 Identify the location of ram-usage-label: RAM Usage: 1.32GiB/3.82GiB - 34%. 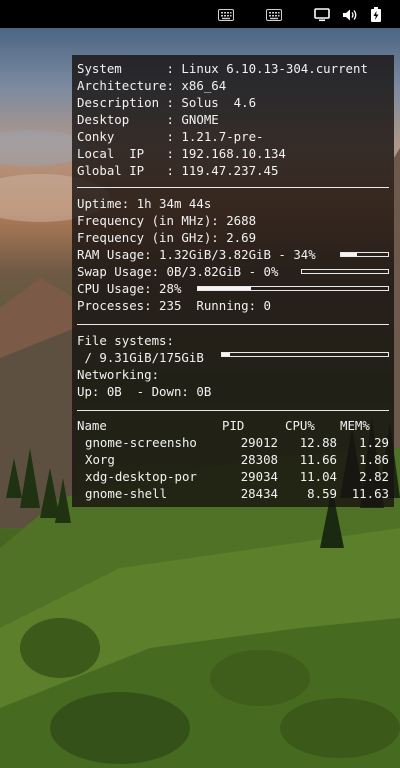
(196, 254).